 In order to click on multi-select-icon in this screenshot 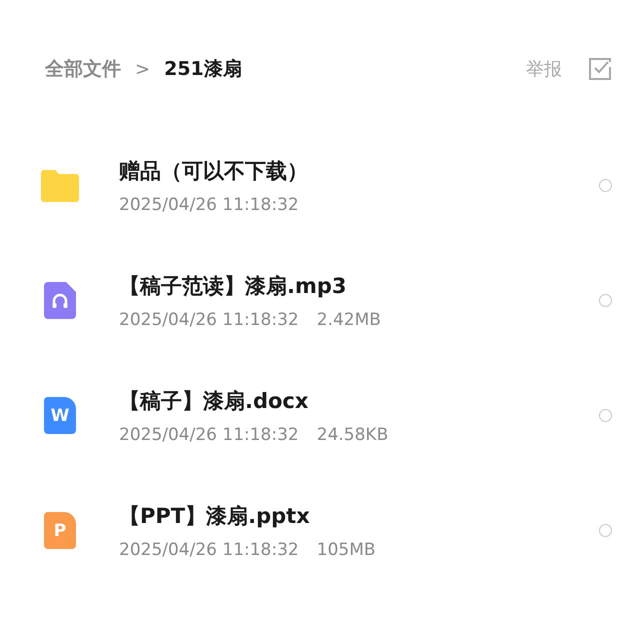, I will do `click(600, 69)`.